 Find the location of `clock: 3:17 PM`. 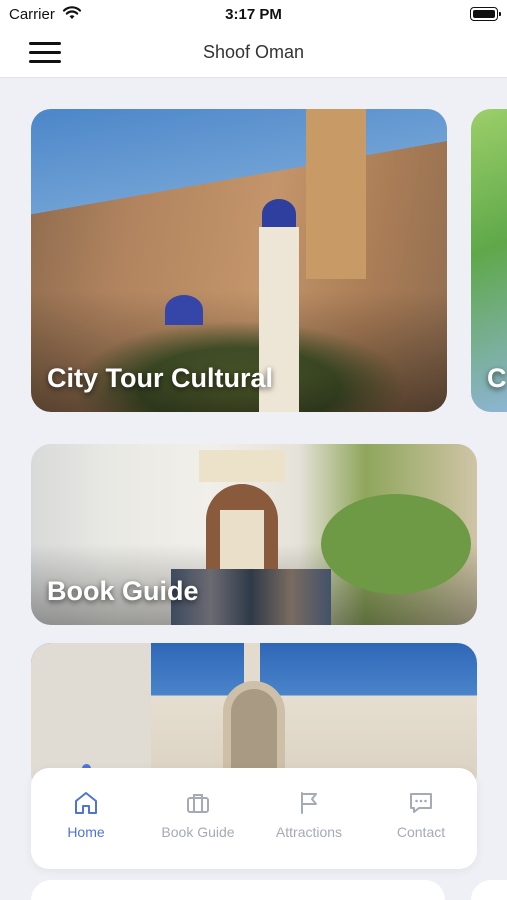

clock: 3:17 PM is located at coordinates (253, 14).